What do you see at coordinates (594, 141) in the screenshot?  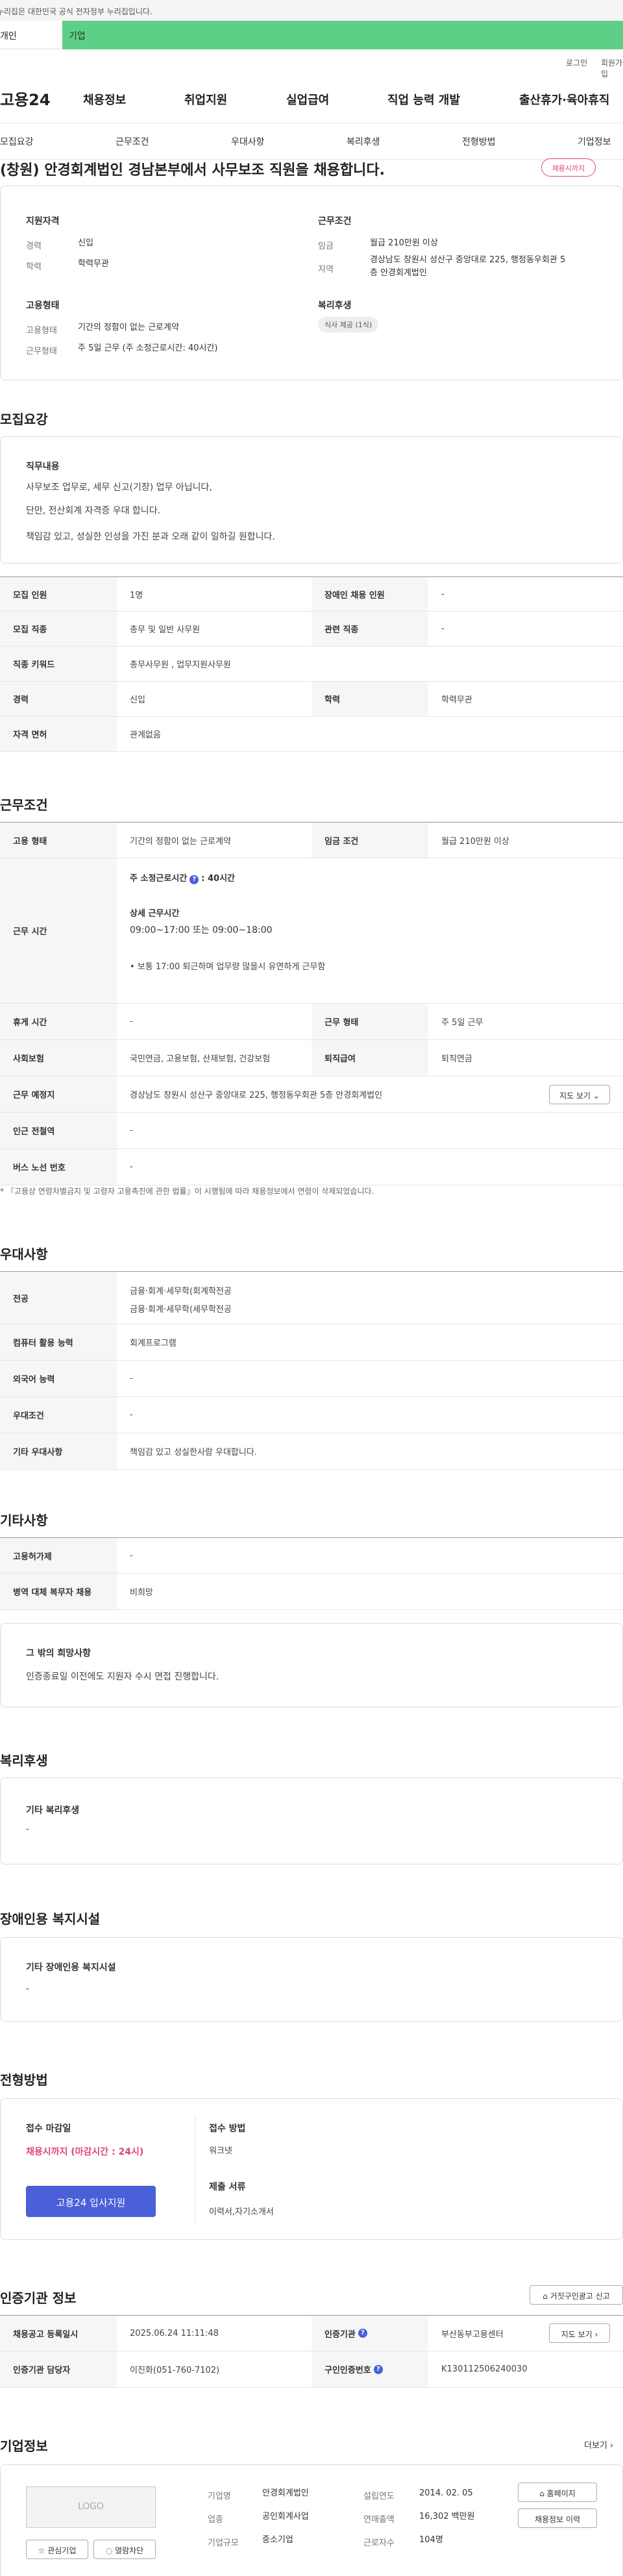 I see `anchor-company: 기업정보` at bounding box center [594, 141].